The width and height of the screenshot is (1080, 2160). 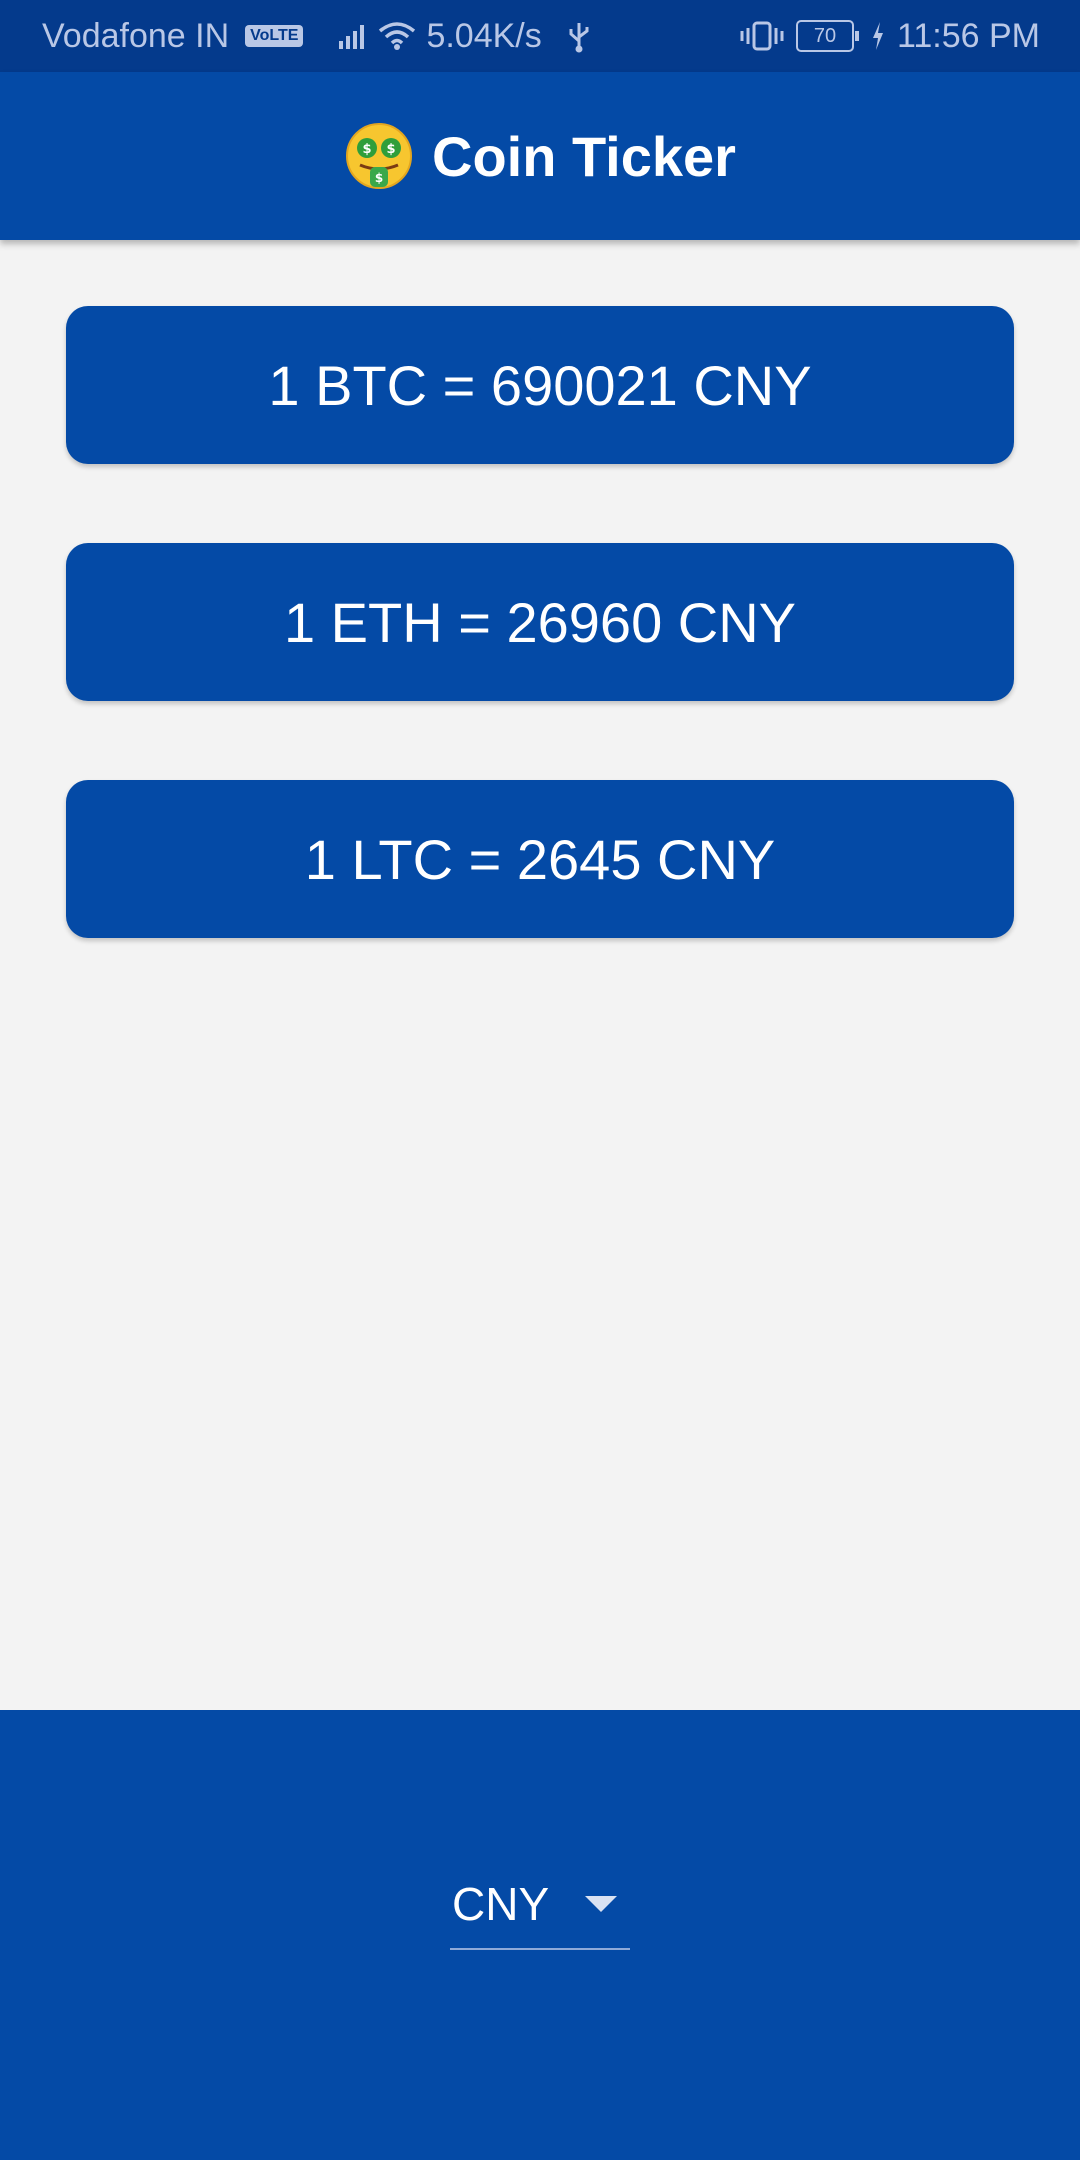 I want to click on currency-dropdown: CNY, so click(x=540, y=1905).